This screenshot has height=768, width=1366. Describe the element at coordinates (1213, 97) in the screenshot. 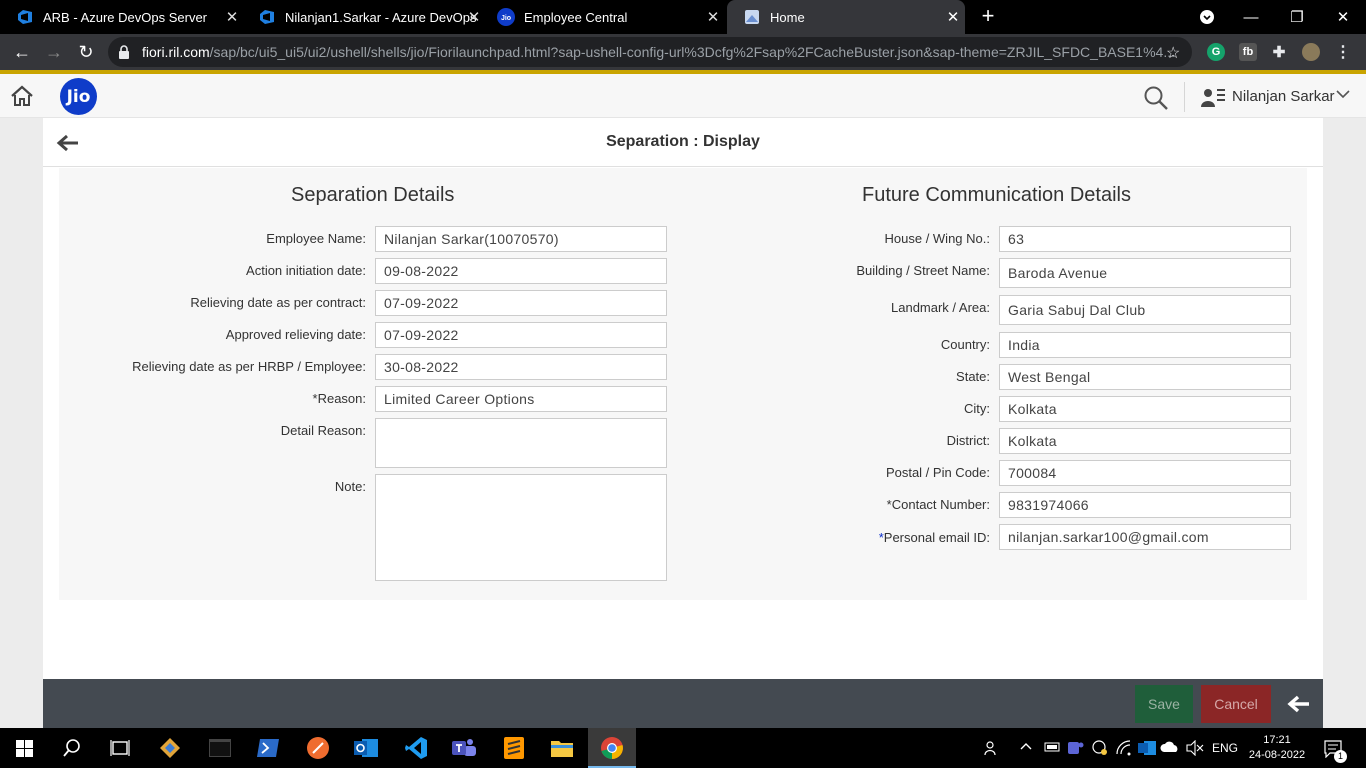

I see `user-icon` at that location.